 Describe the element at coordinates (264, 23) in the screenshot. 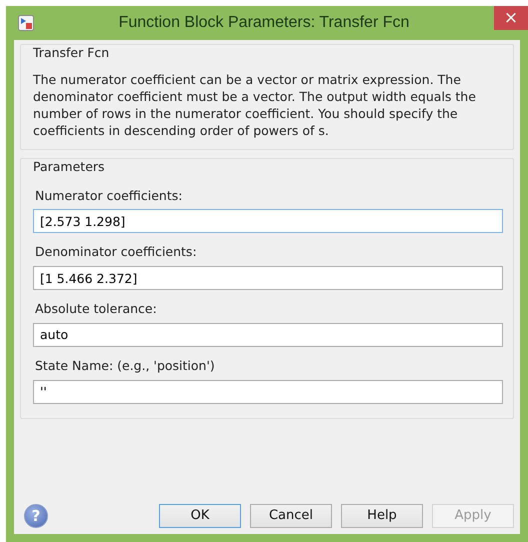

I see `window-title: Function Block Parameters: Transfer Fcn` at that location.